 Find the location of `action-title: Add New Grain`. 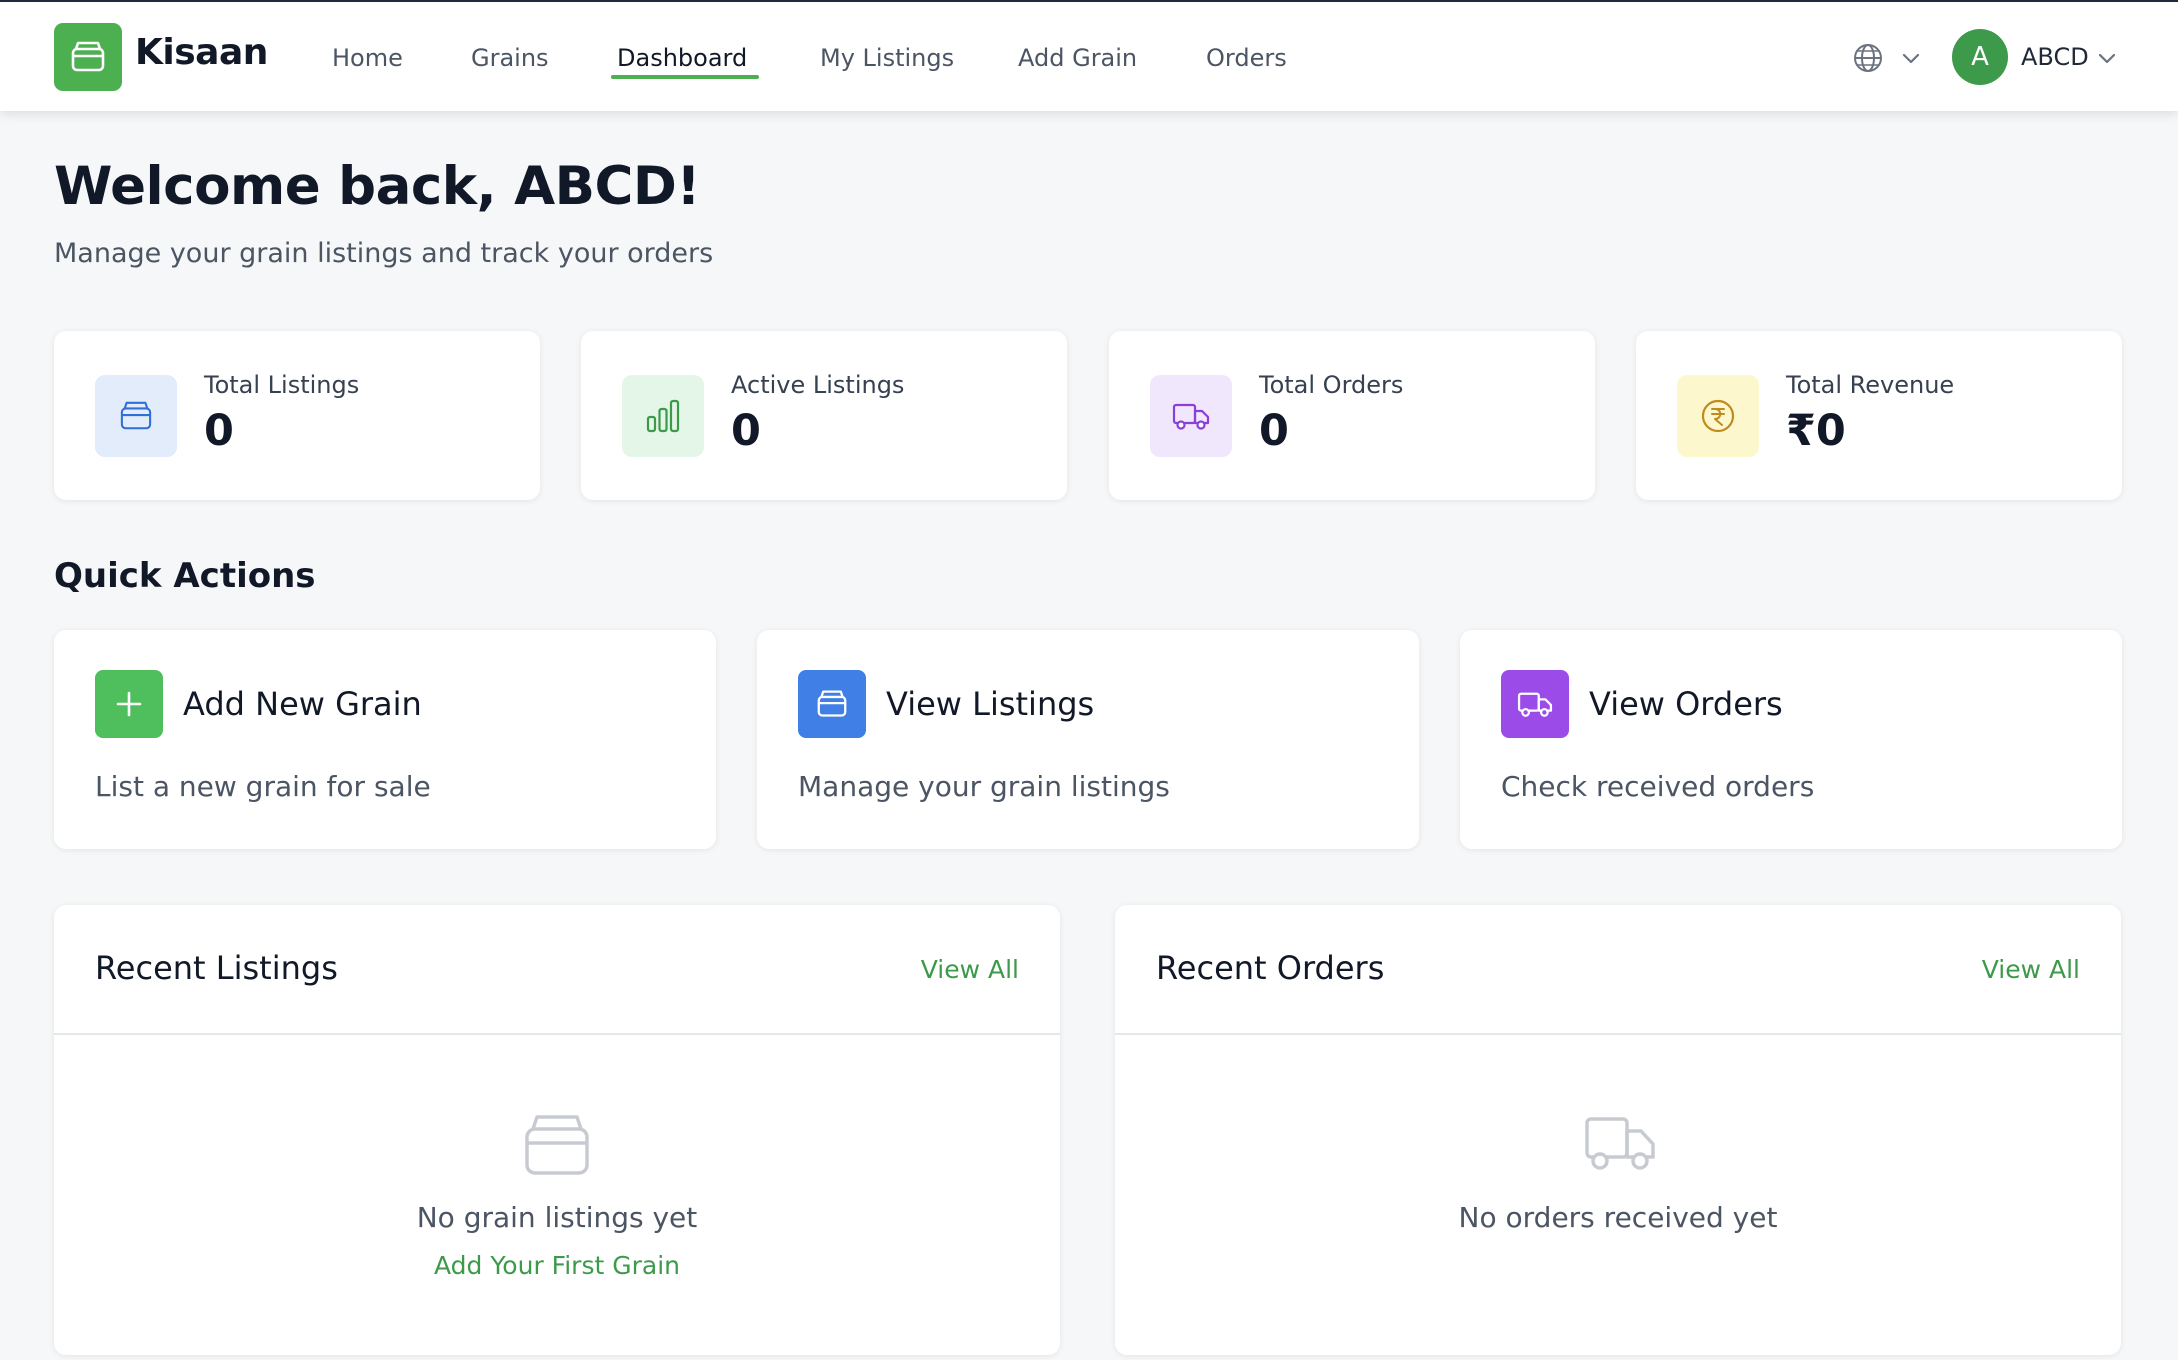

action-title: Add New Grain is located at coordinates (302, 704).